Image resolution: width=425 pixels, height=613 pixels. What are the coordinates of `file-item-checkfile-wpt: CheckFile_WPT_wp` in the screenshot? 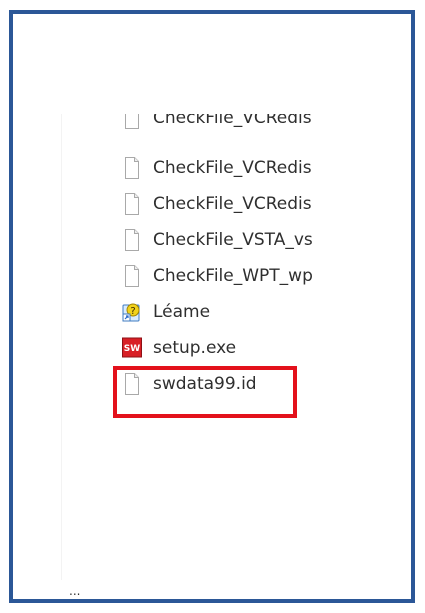 It's located at (210, 276).